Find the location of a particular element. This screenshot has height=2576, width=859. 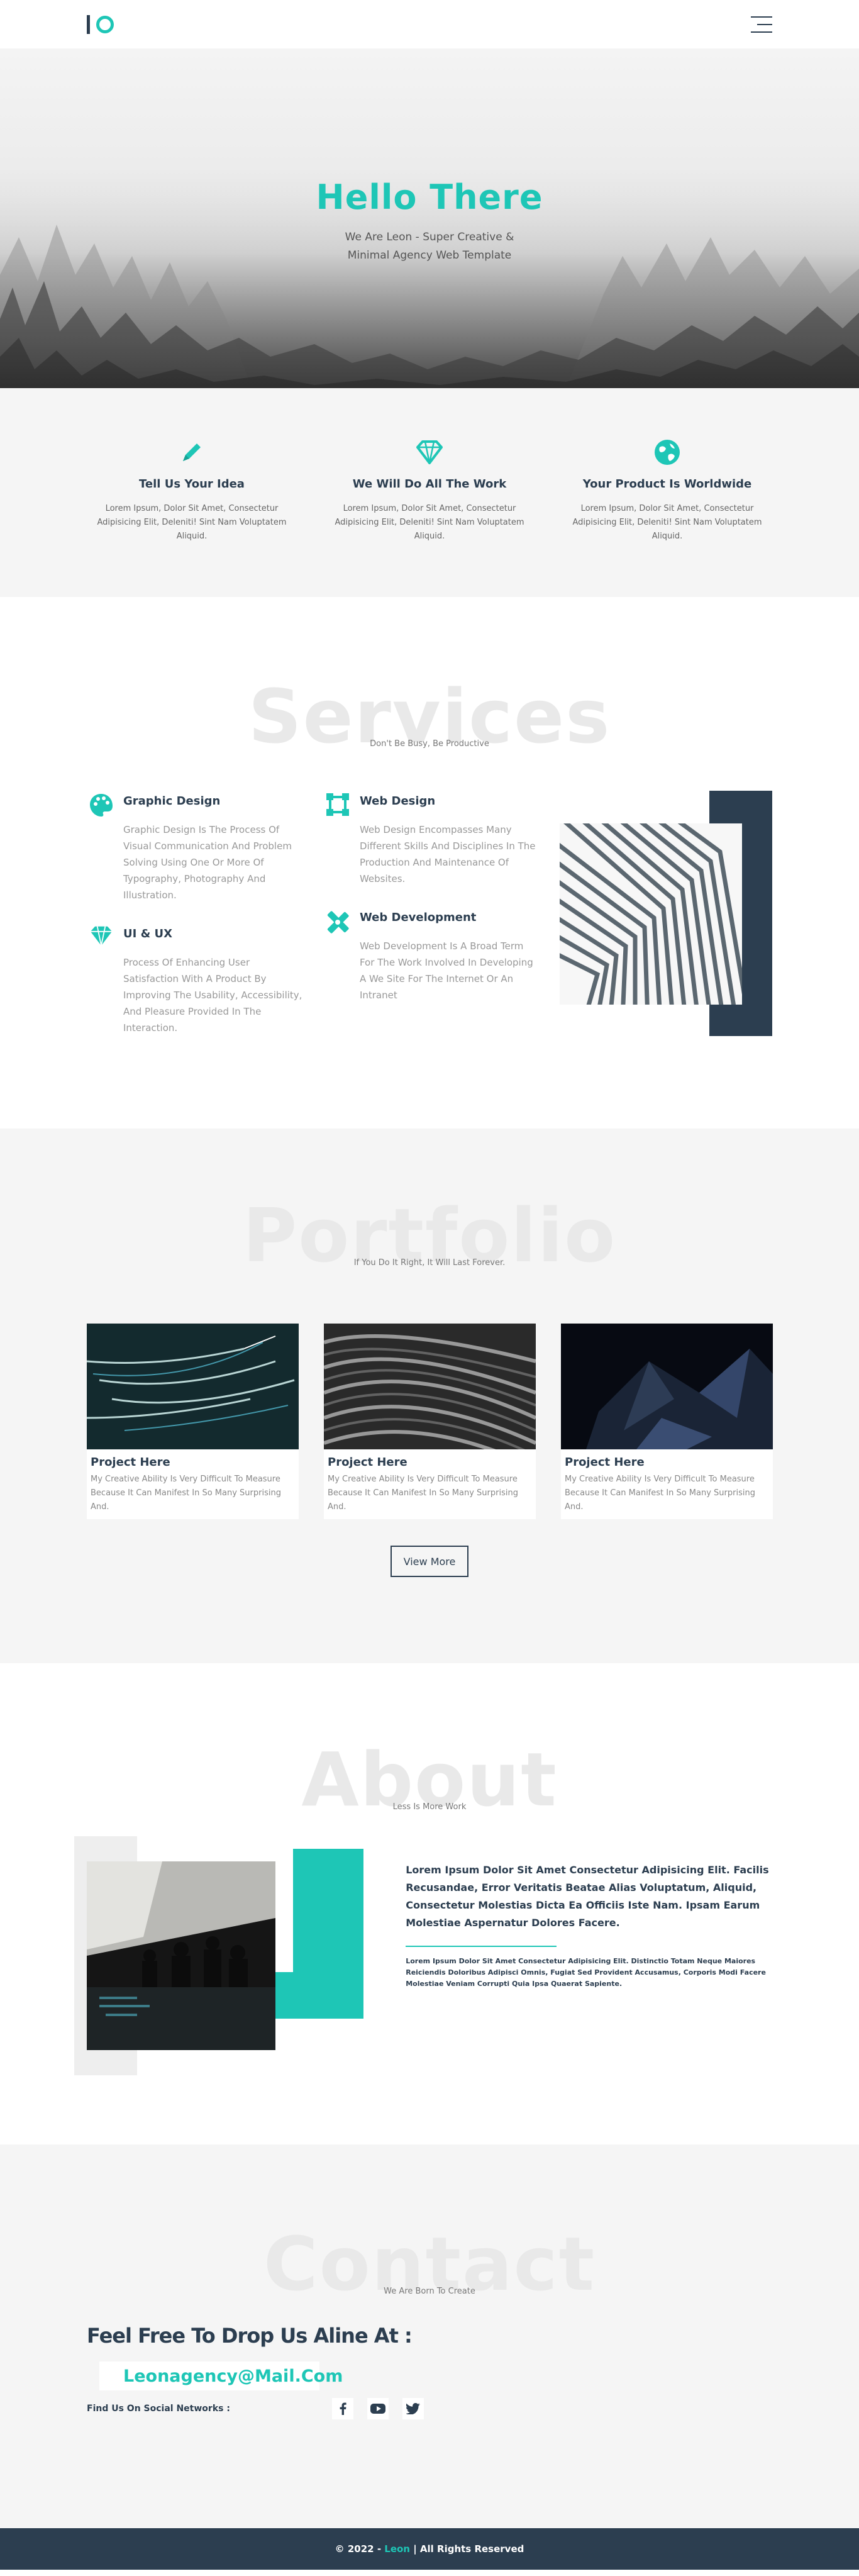

concert-crowd-image is located at coordinates (181, 1955).